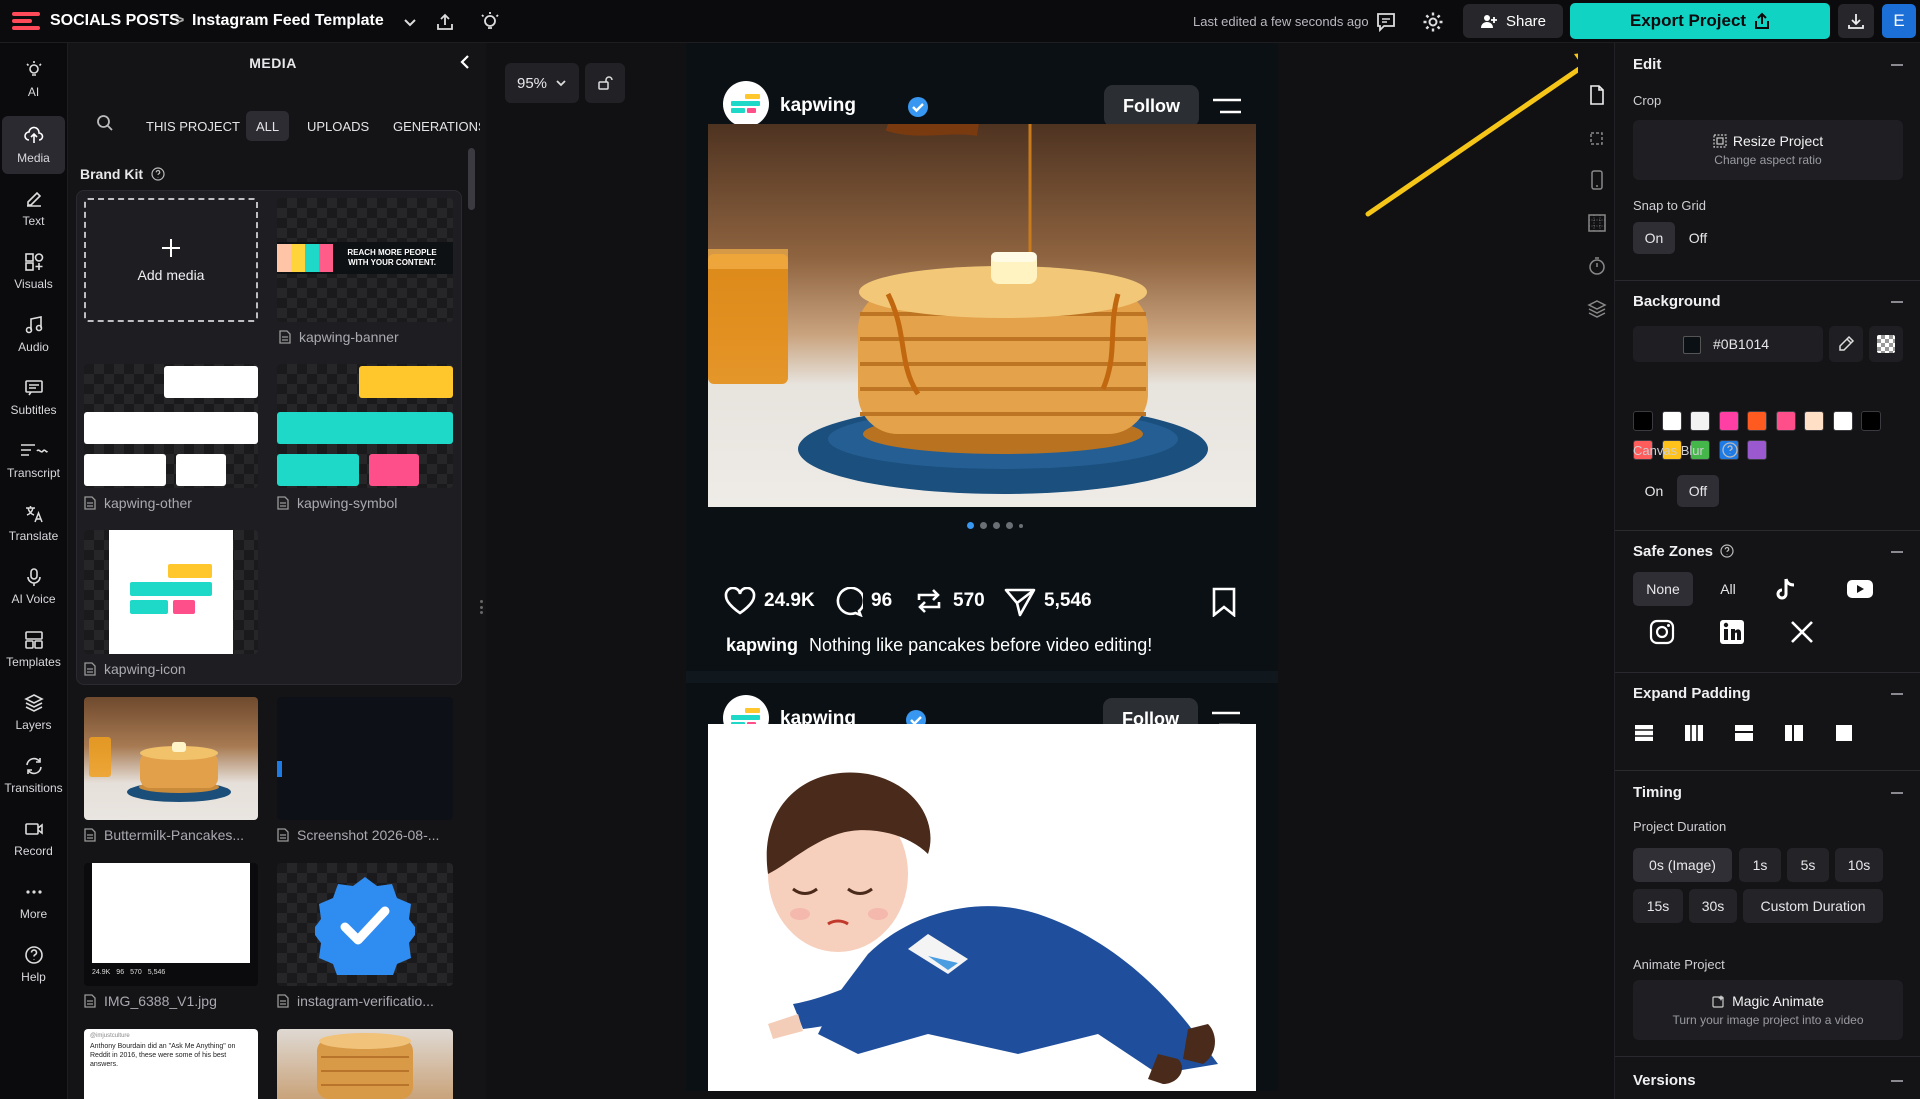 Image resolution: width=1920 pixels, height=1099 pixels. I want to click on heart-icon, so click(740, 601).